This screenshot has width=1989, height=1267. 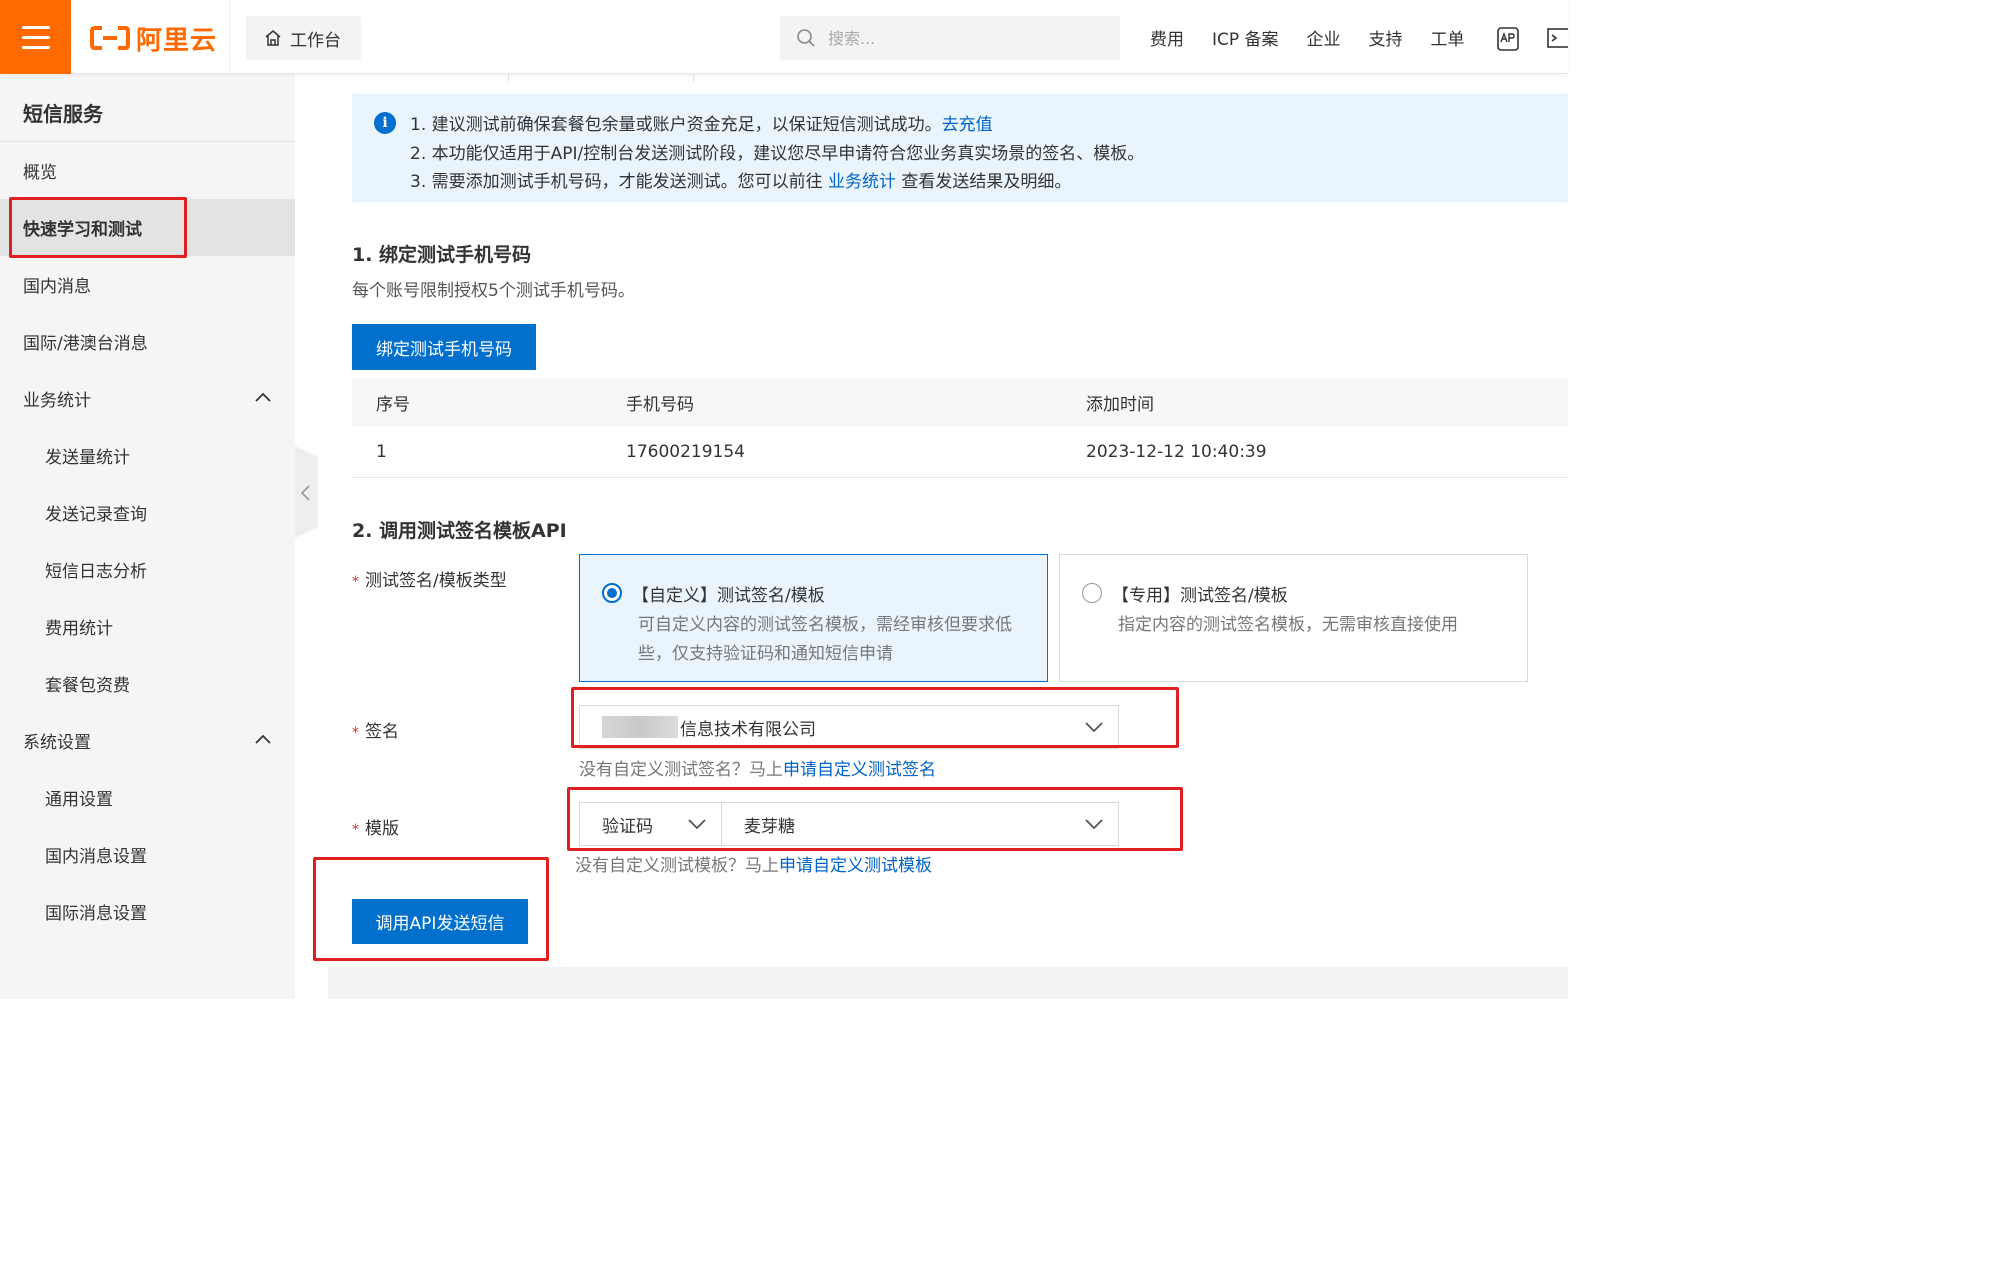 What do you see at coordinates (147, 341) in the screenshot?
I see `sidebar-item-international: 国际/港澳台消息` at bounding box center [147, 341].